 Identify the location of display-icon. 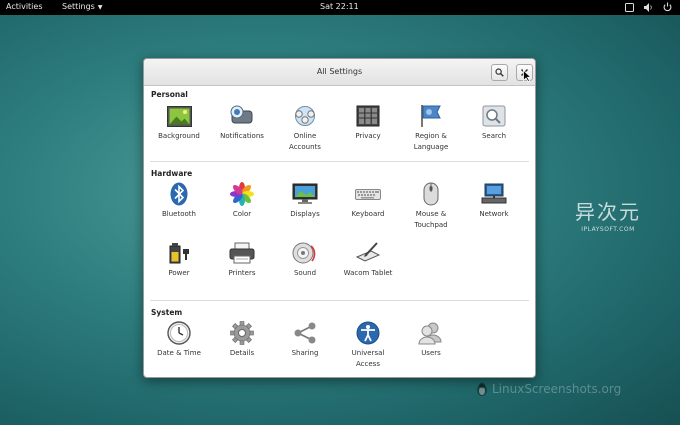
(629, 7).